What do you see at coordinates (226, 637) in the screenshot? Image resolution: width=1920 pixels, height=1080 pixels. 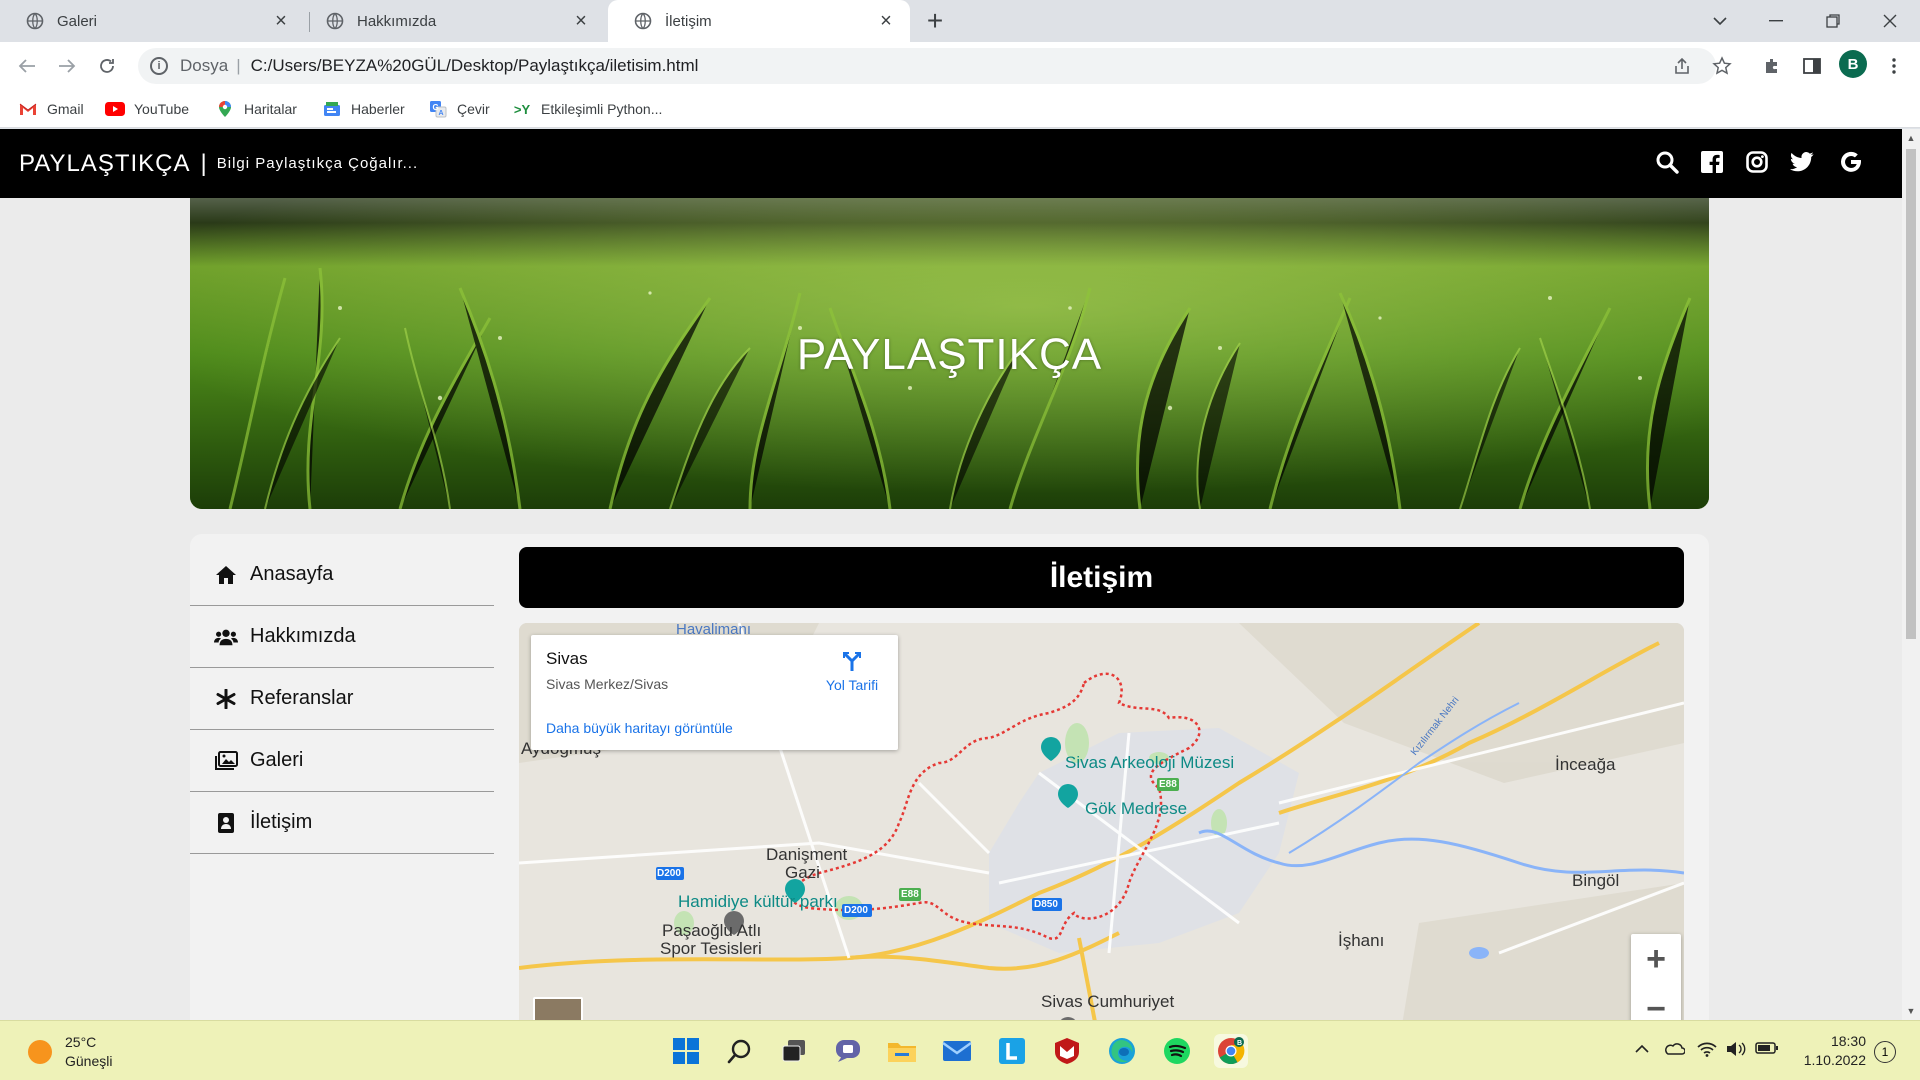 I see `users-icon` at bounding box center [226, 637].